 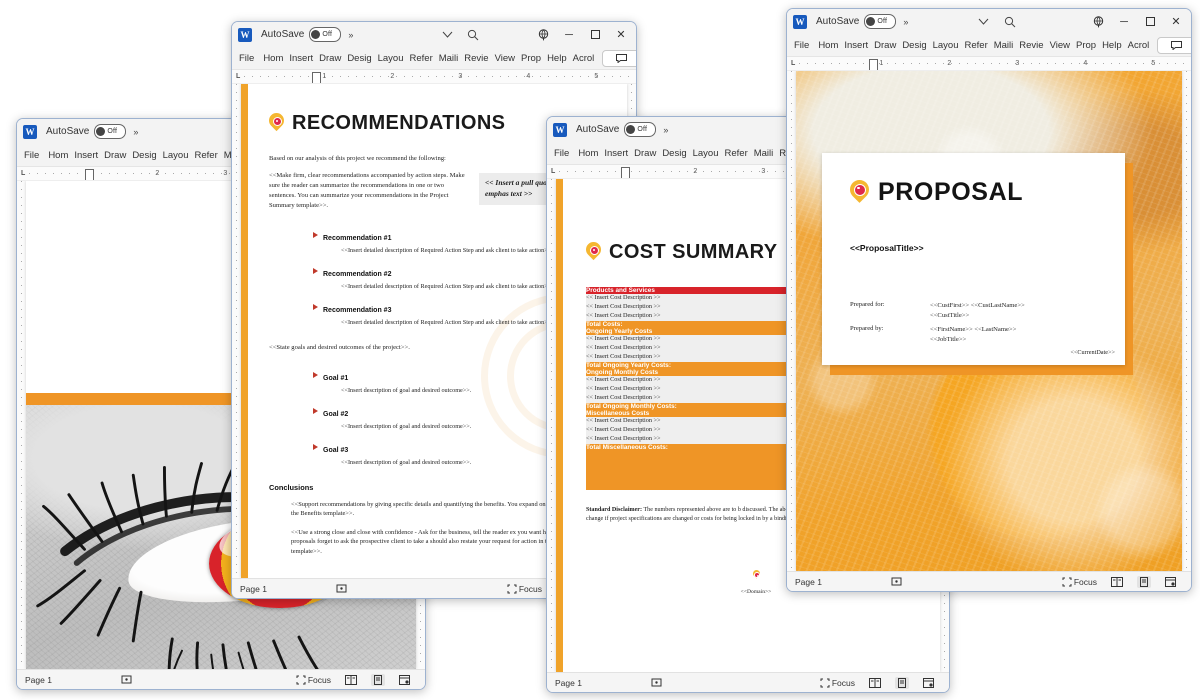 What do you see at coordinates (973, 330) in the screenshot?
I see `prepared-by-name: <<FirstName>> <<LastName>>` at bounding box center [973, 330].